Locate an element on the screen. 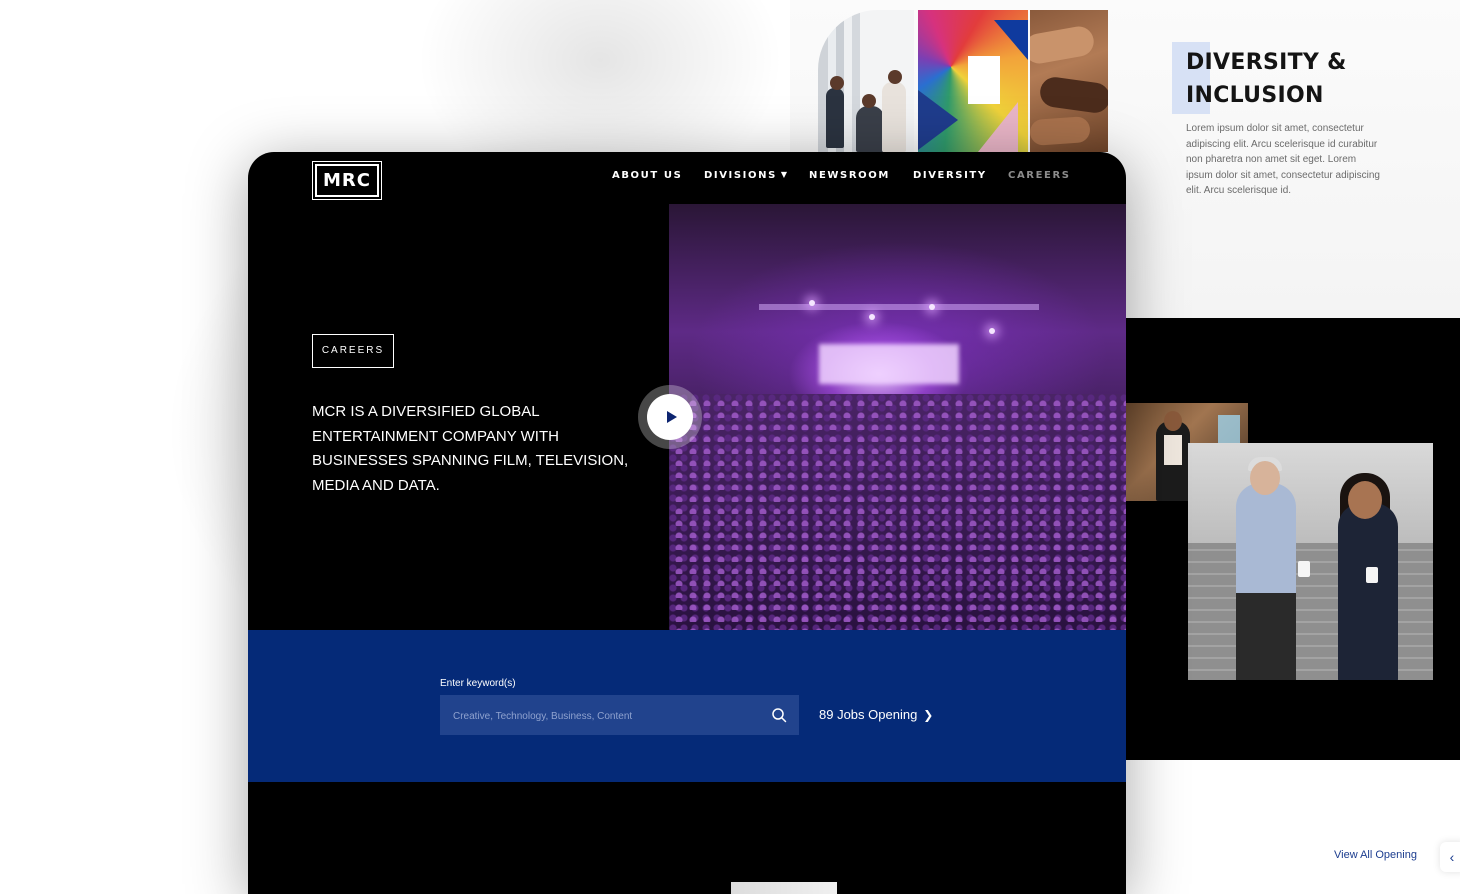  jobs-opening-label: 89 Jobs Opening is located at coordinates (868, 714).